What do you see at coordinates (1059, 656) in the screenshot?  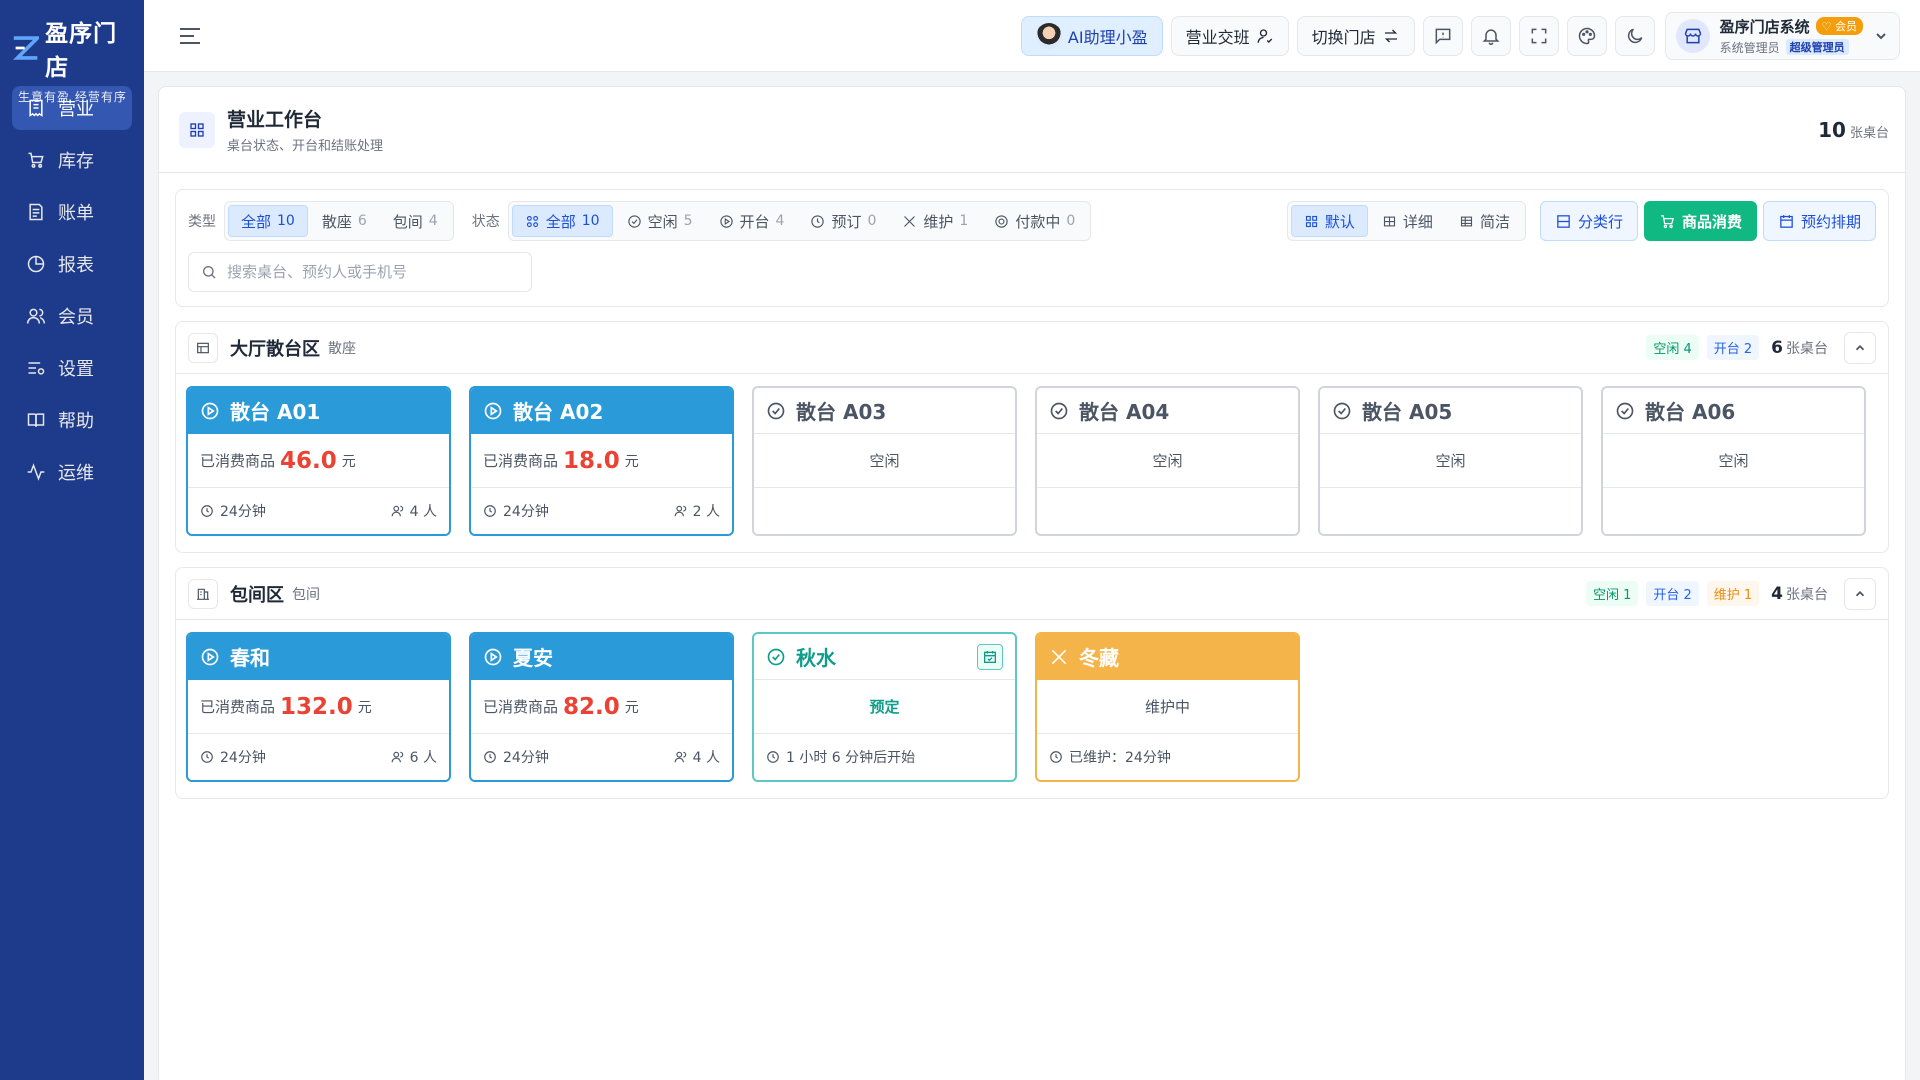 I see `tools-icon` at bounding box center [1059, 656].